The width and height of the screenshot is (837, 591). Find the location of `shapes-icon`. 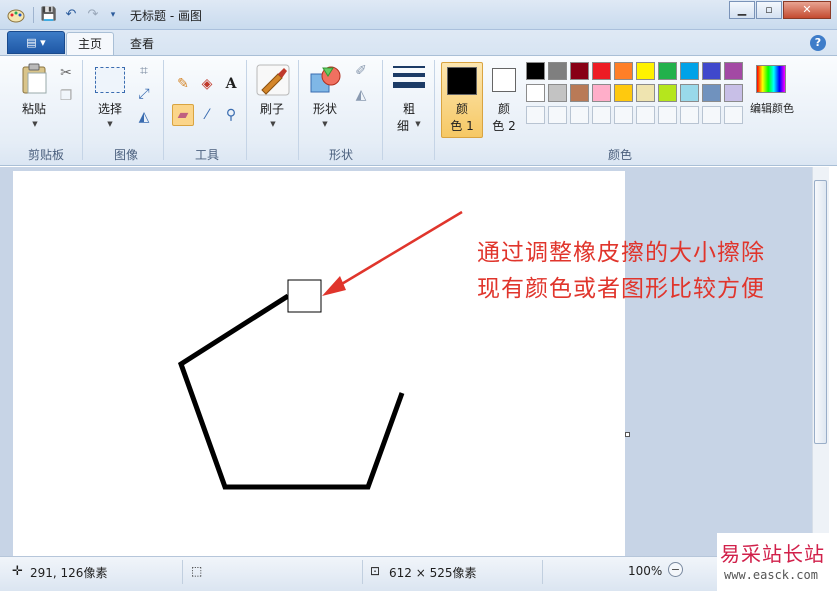

shapes-icon is located at coordinates (326, 80).